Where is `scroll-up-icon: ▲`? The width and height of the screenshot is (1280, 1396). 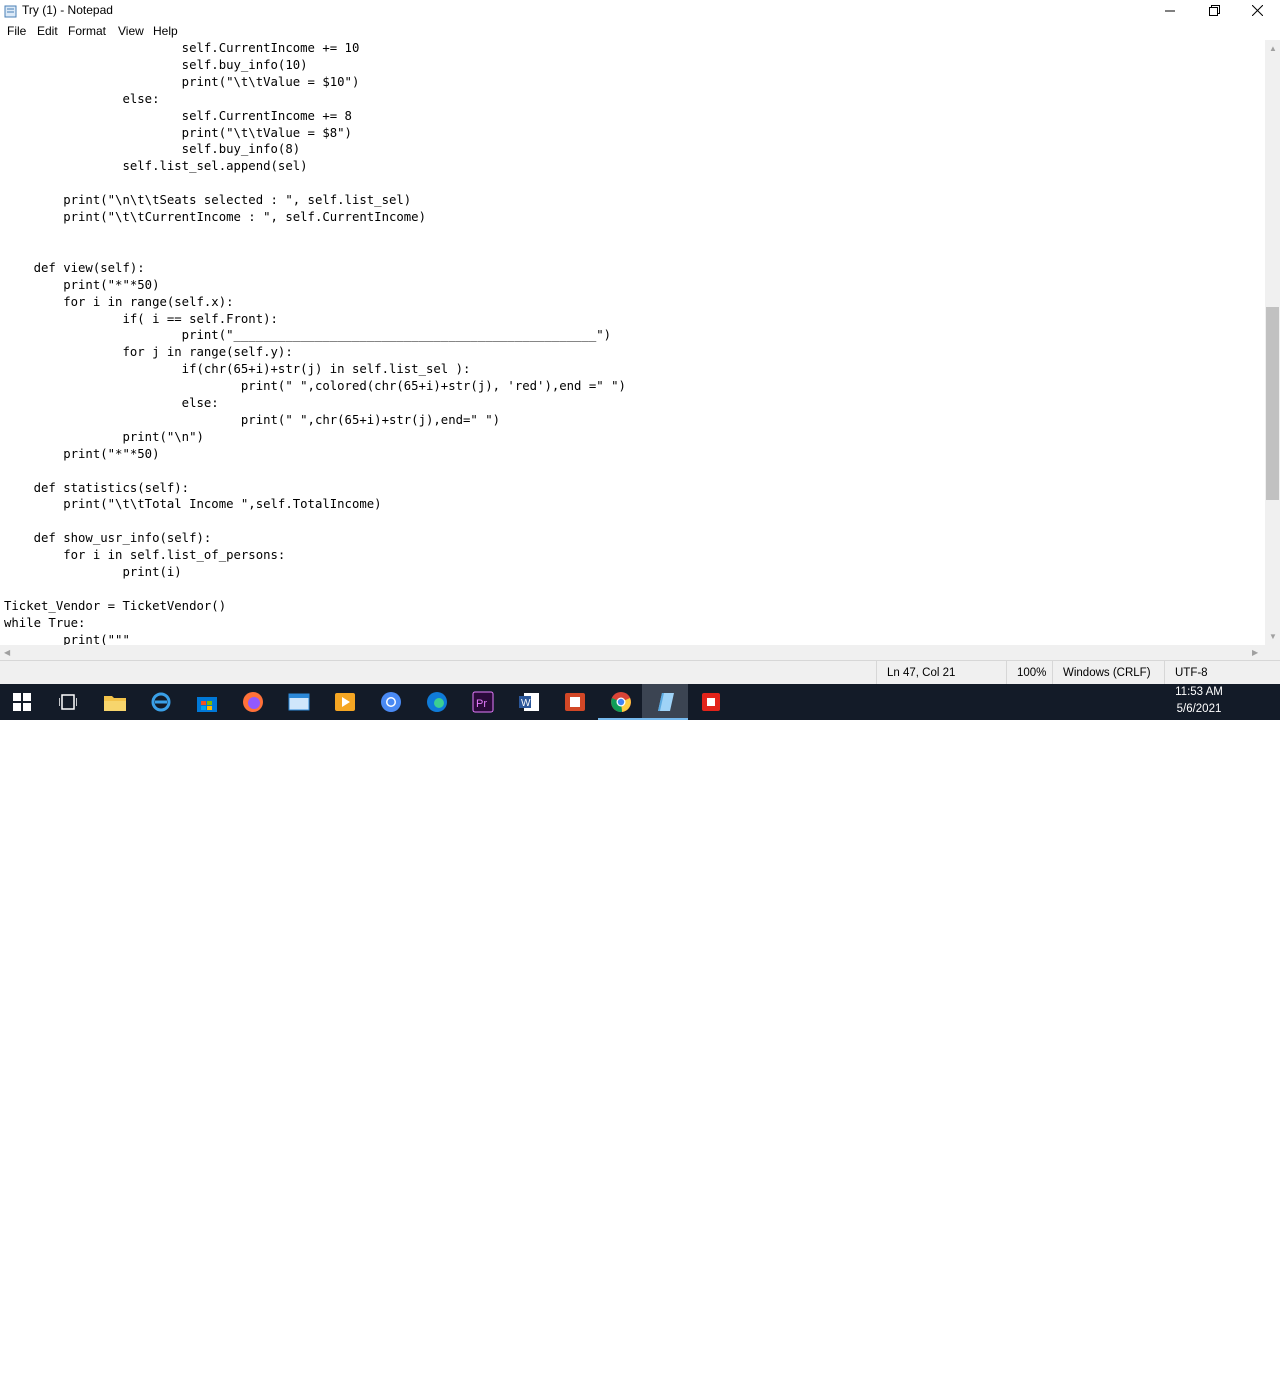
scroll-up-icon: ▲ is located at coordinates (1273, 48).